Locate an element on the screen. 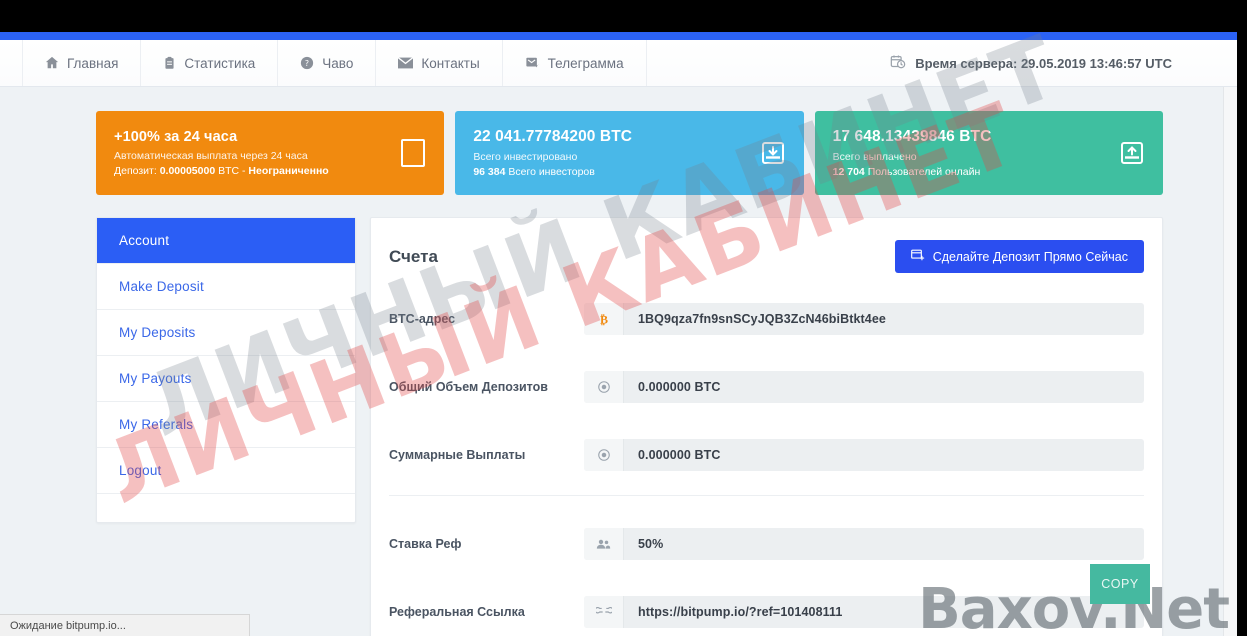 The width and height of the screenshot is (1247, 636). page-scrollbar is located at coordinates (1230, 361).